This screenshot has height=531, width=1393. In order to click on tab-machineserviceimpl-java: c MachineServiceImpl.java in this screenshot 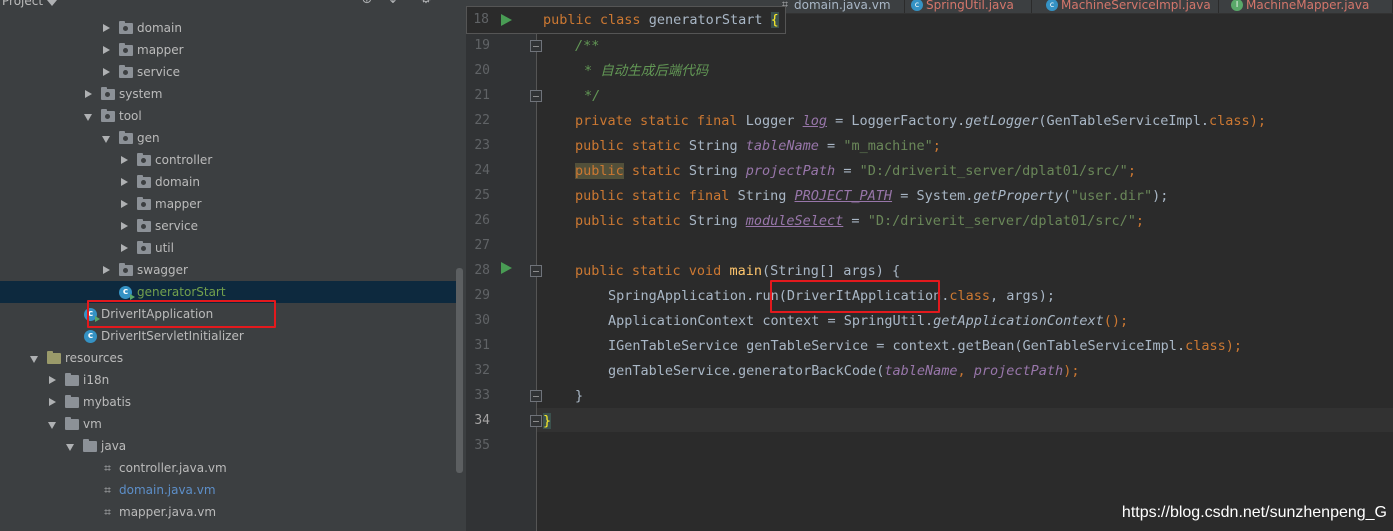, I will do `click(1130, 6)`.